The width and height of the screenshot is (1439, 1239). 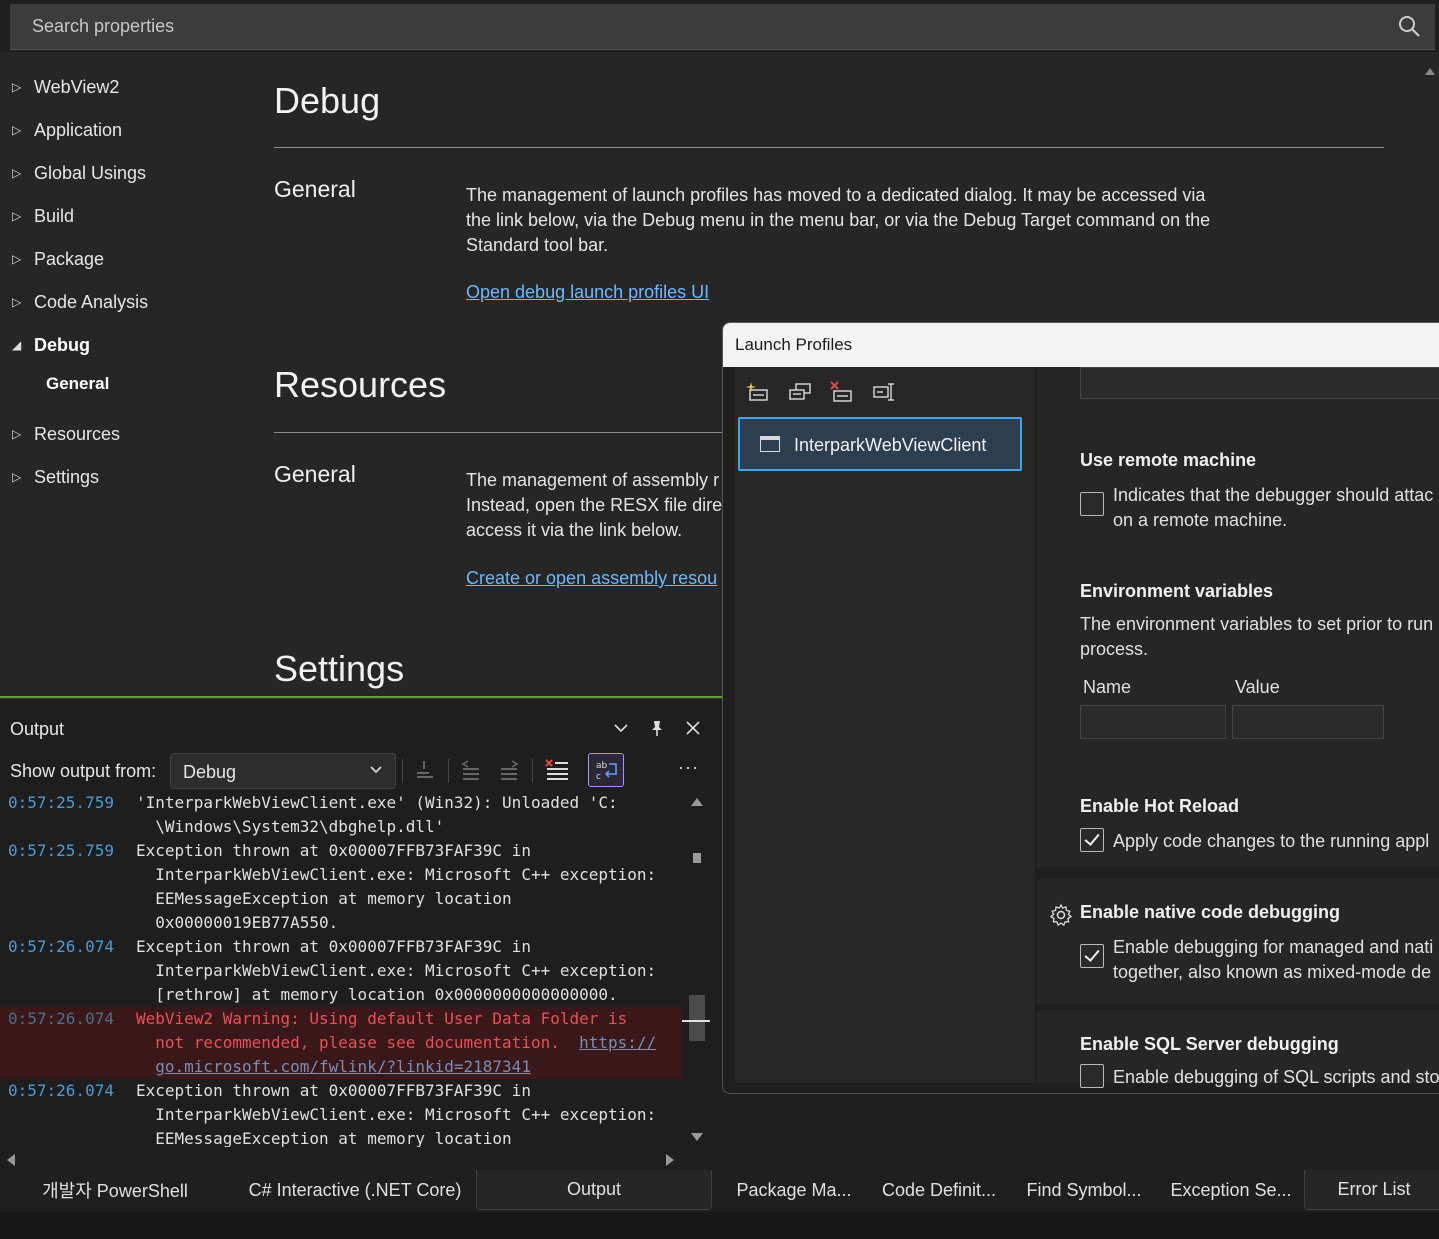 I want to click on nav-item-code-analysis: ▷ Code Analysis, so click(x=80, y=302).